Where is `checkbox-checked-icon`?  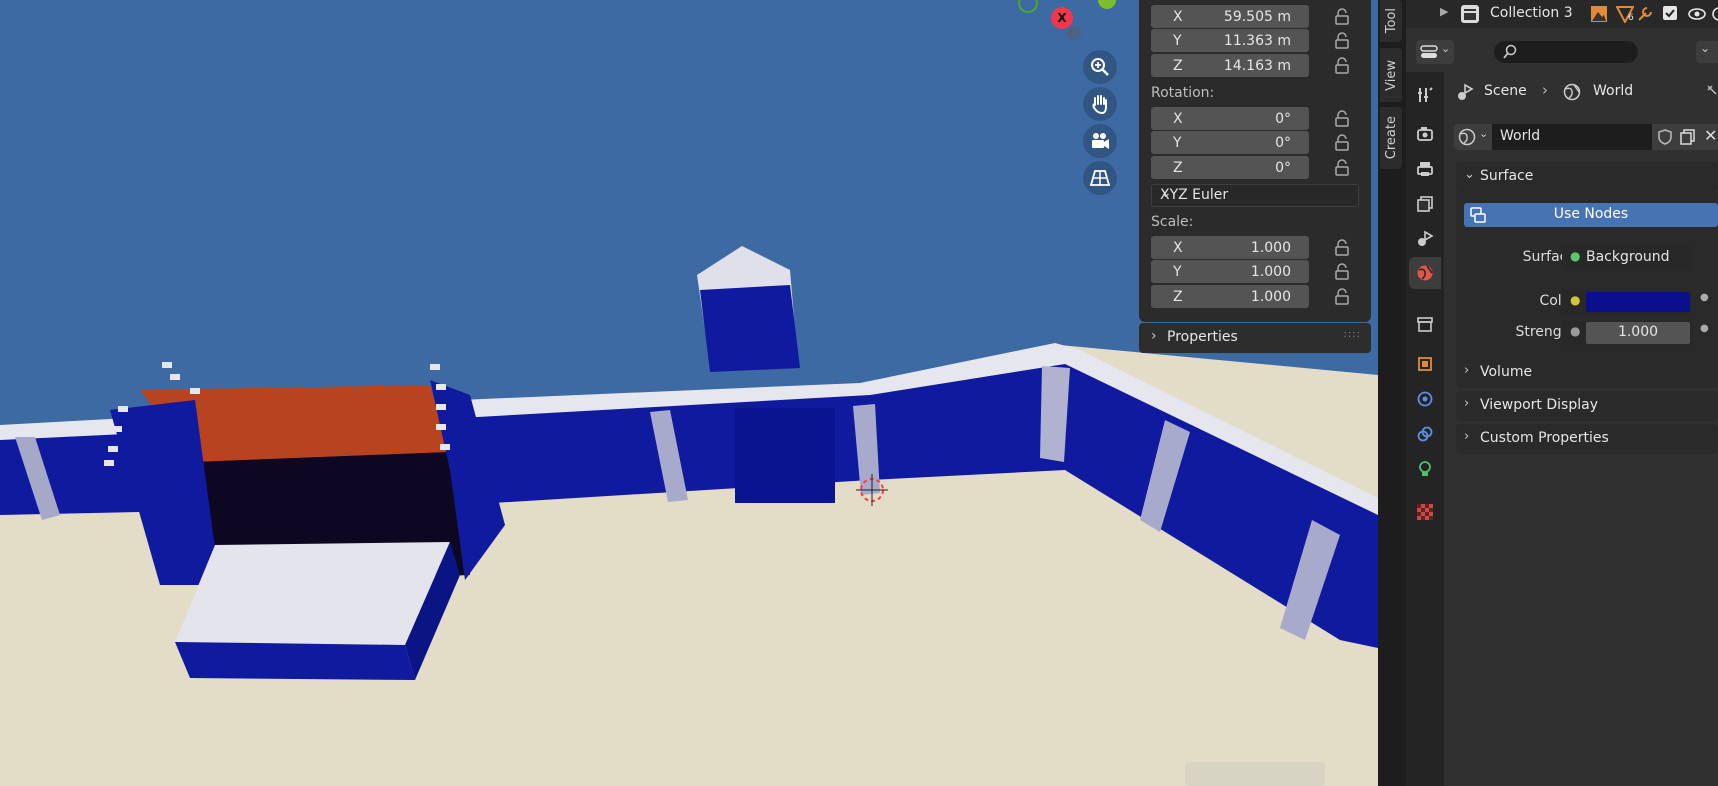 checkbox-checked-icon is located at coordinates (1670, 13).